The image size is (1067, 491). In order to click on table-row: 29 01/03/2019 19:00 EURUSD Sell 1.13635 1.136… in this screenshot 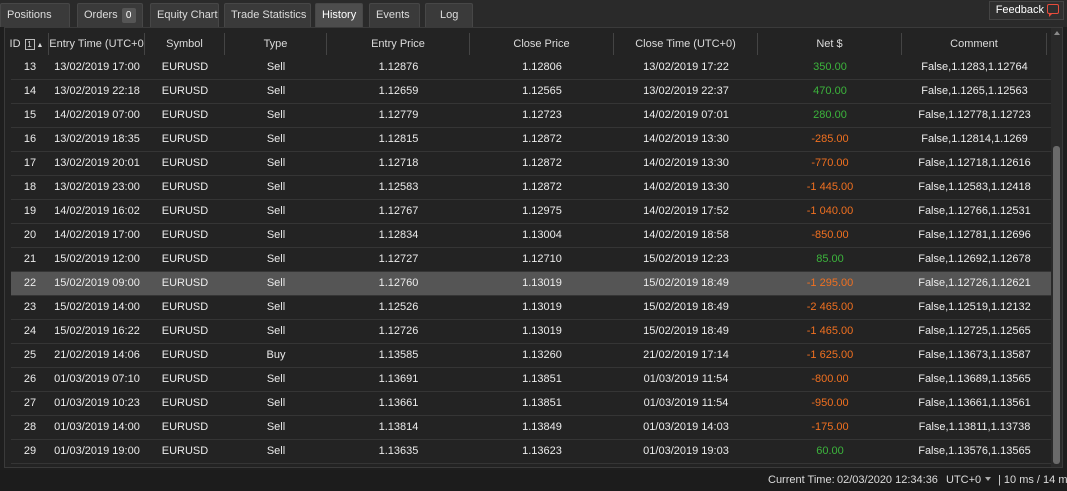, I will do `click(531, 452)`.